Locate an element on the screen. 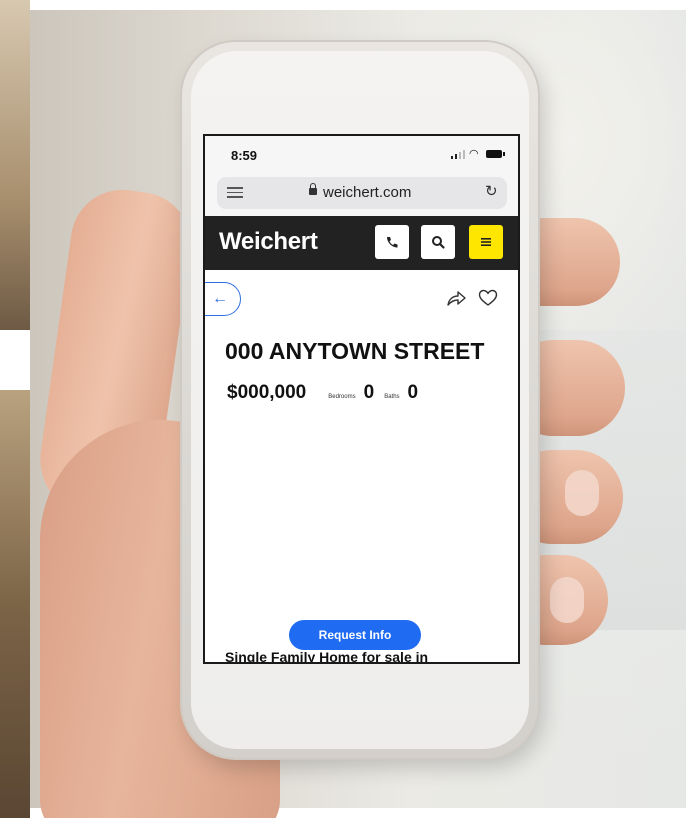 The image size is (686, 818). reader-menu-icon is located at coordinates (235, 193).